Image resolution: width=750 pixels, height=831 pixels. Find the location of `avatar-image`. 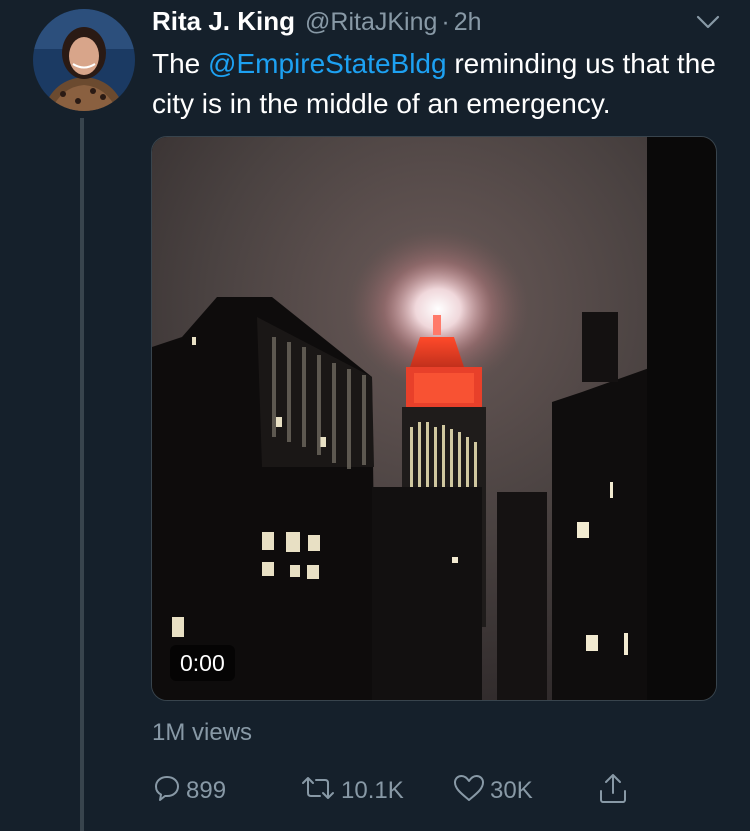

avatar-image is located at coordinates (84, 60).